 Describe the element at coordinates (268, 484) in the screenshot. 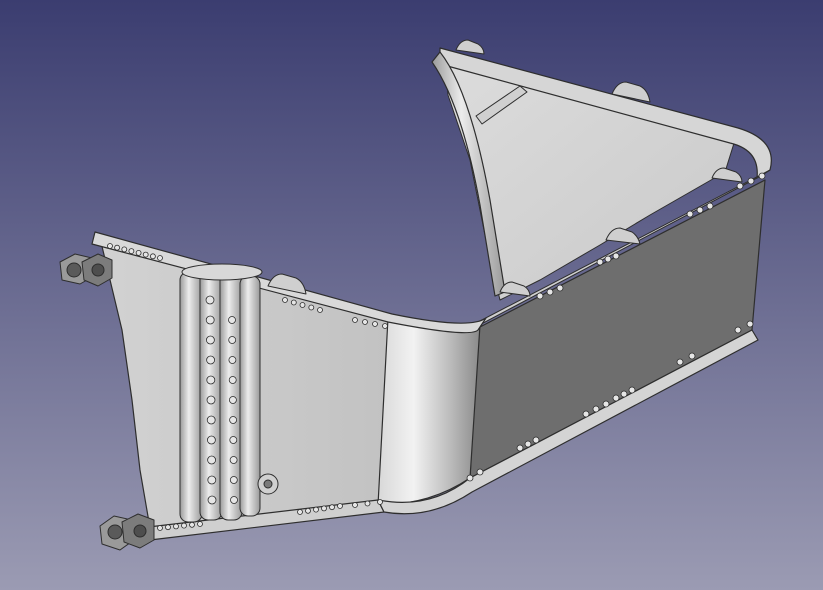

I see `left-panel-bracket` at that location.